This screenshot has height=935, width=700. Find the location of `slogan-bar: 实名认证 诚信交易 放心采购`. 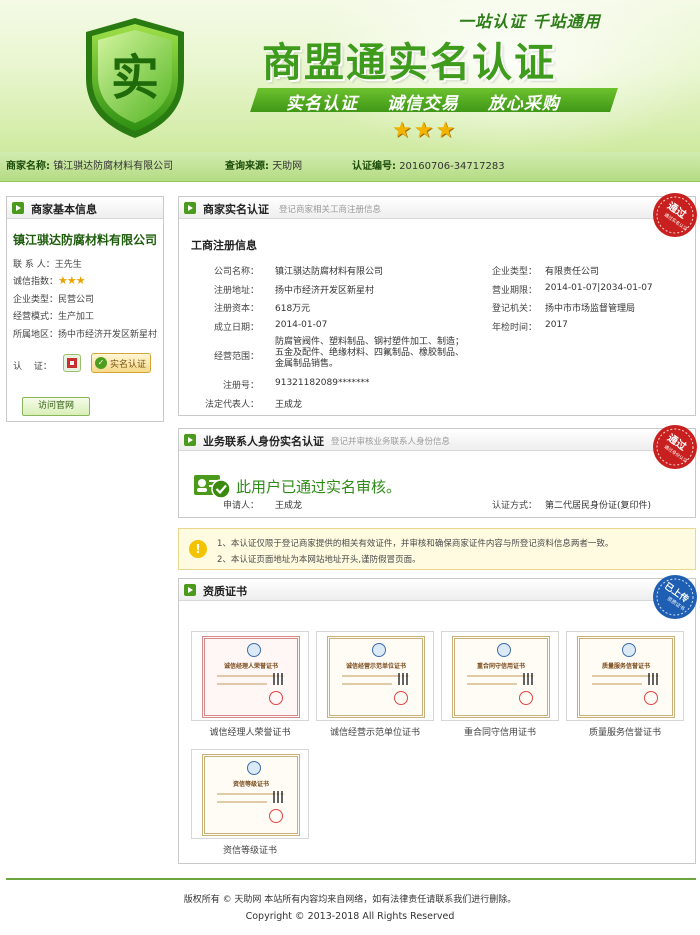

slogan-bar: 实名认证 诚信交易 放心采购 is located at coordinates (434, 101).